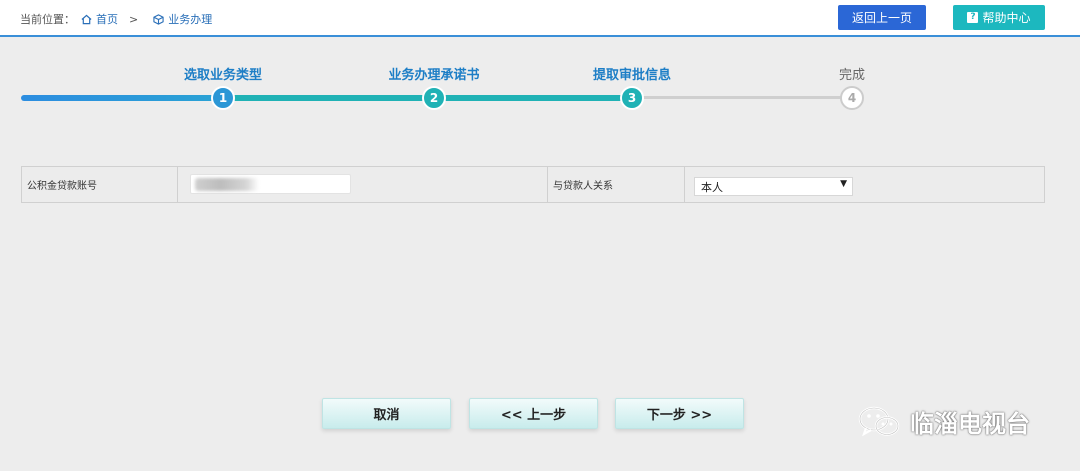 Image resolution: width=1080 pixels, height=471 pixels. Describe the element at coordinates (540, 18) in the screenshot. I see `top-header: 当前位置： 首页 > 业务办理 返回上一页 ? 帮助中心` at that location.